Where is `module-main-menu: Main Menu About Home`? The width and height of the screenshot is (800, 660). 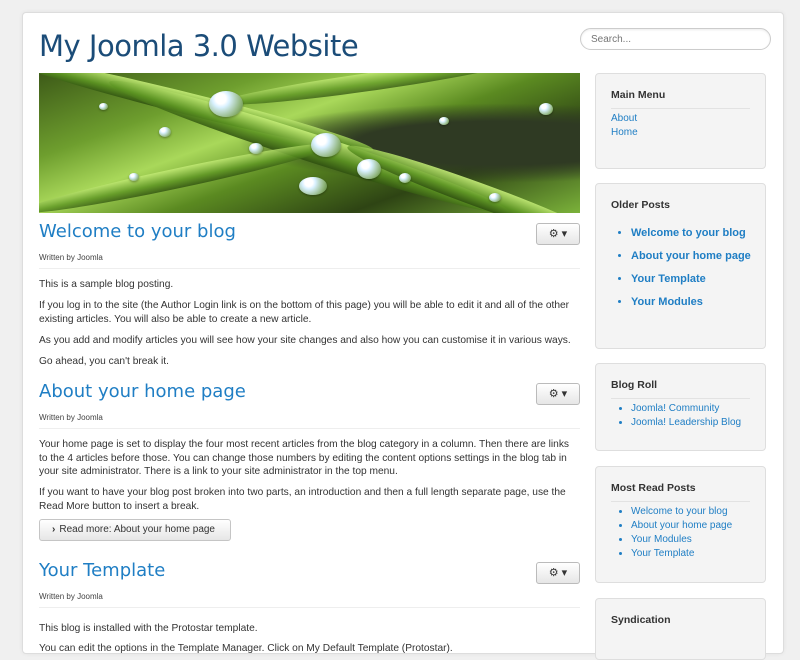
module-main-menu: Main Menu About Home is located at coordinates (680, 121).